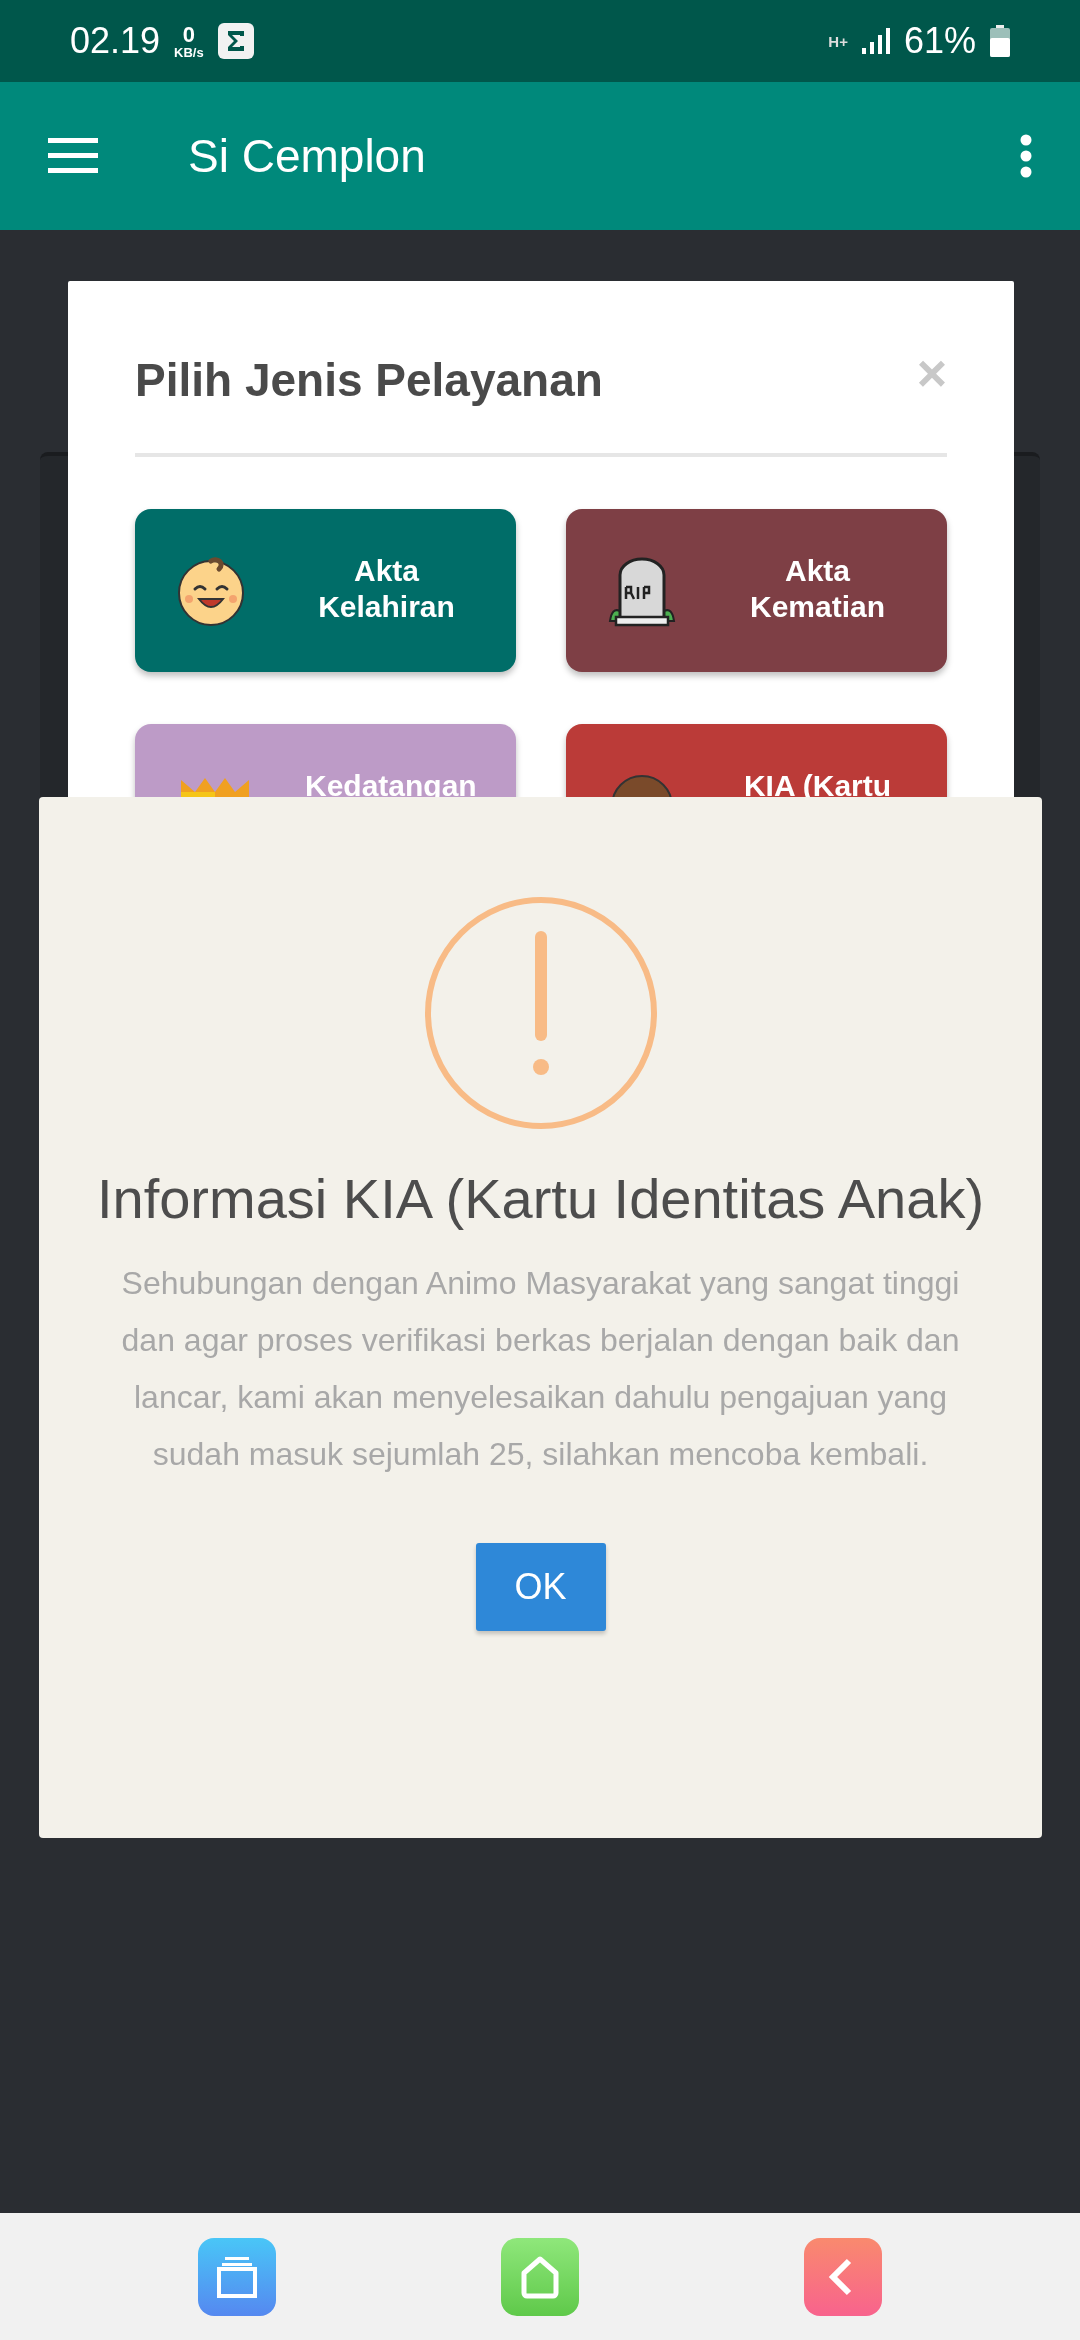  Describe the element at coordinates (1000, 41) in the screenshot. I see `battery-icon` at that location.